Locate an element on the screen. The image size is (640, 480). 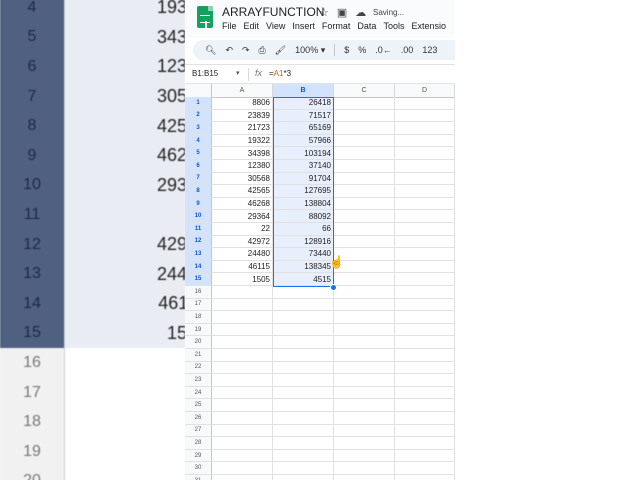
formula-input: =A1*3 is located at coordinates (280, 73).